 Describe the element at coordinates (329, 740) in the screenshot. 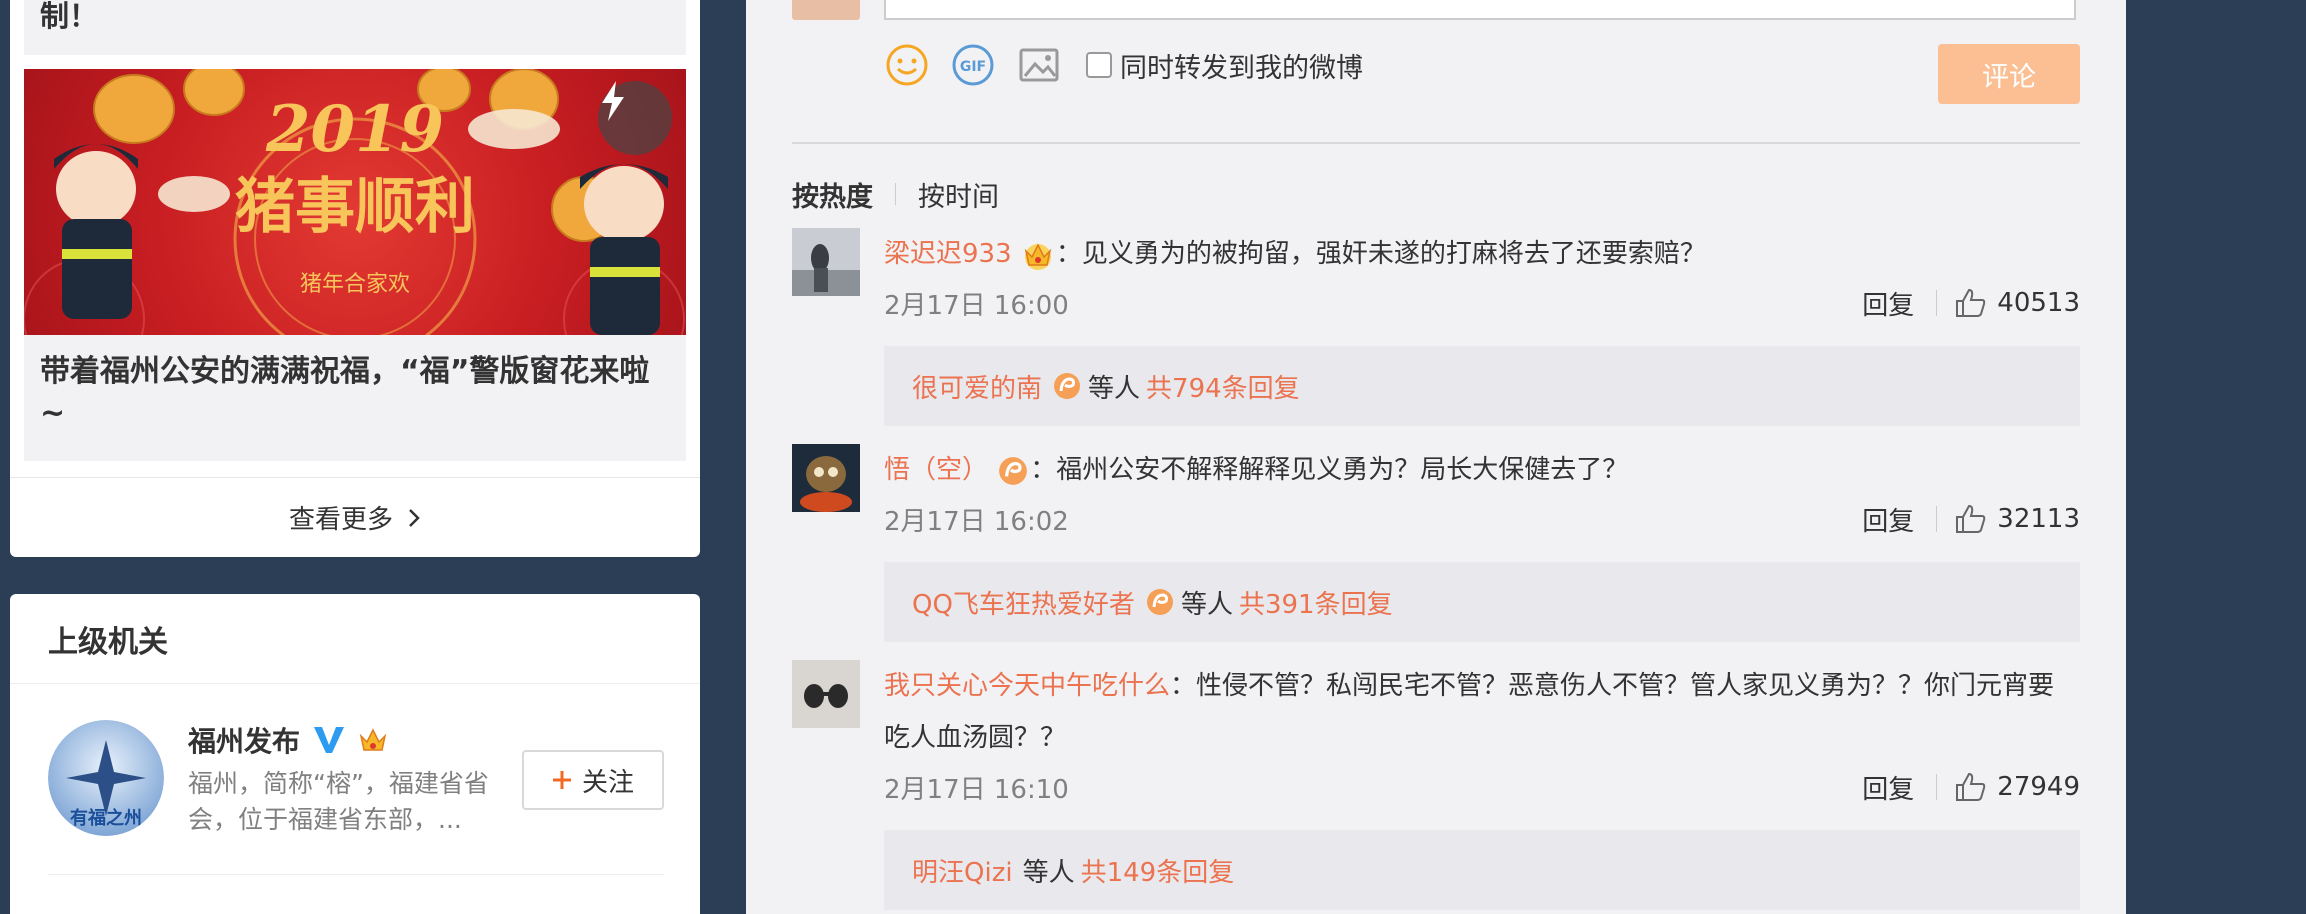

I see `verified-v-icon` at that location.